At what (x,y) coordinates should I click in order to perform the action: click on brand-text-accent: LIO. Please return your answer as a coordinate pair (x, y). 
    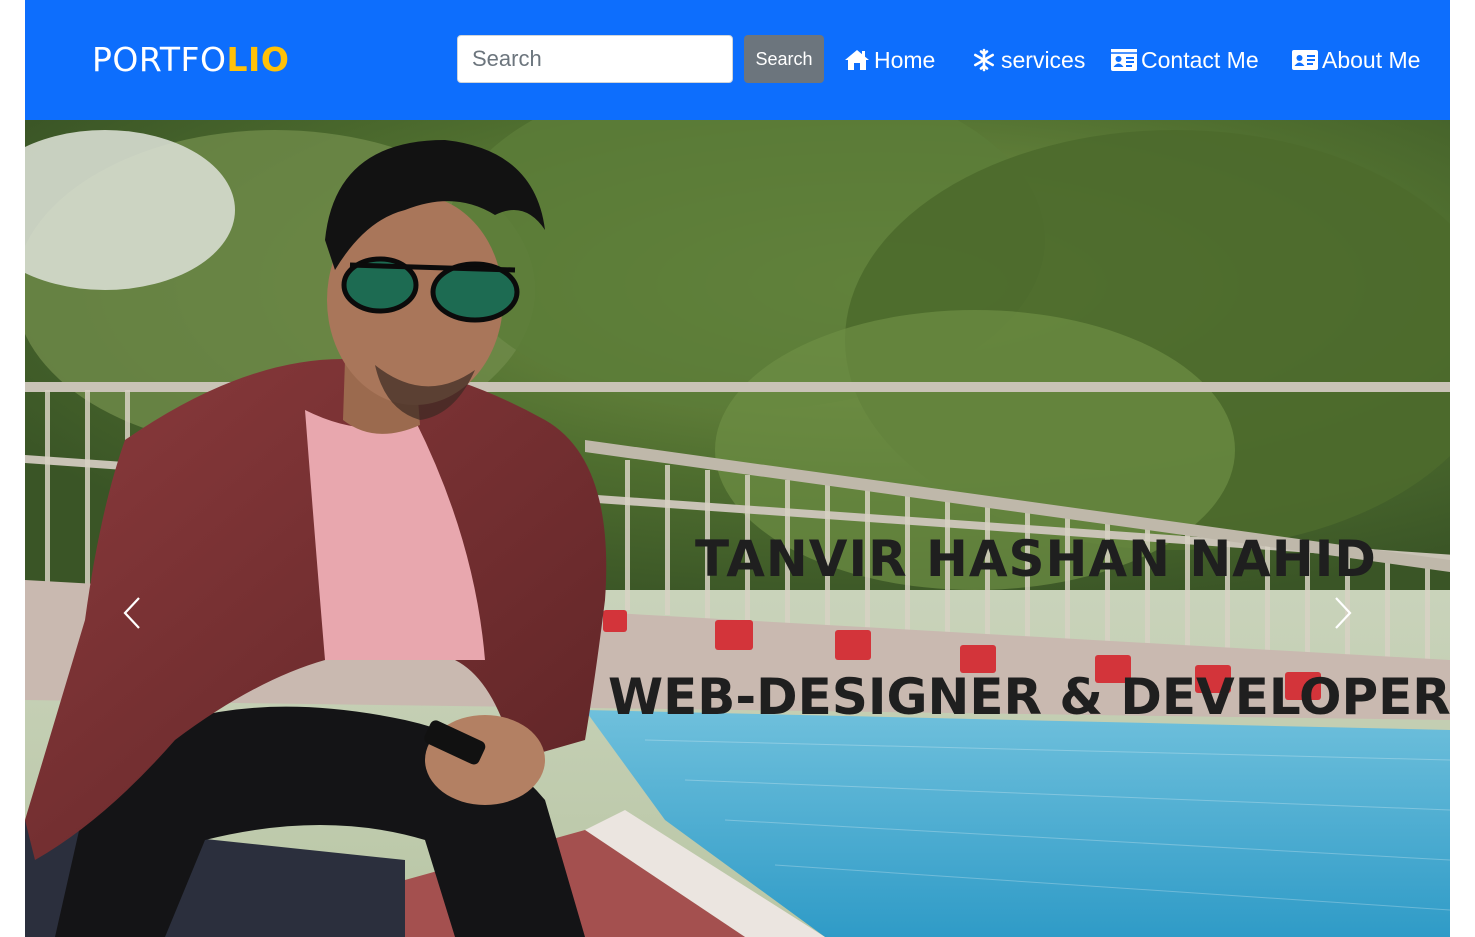
    Looking at the image, I should click on (258, 59).